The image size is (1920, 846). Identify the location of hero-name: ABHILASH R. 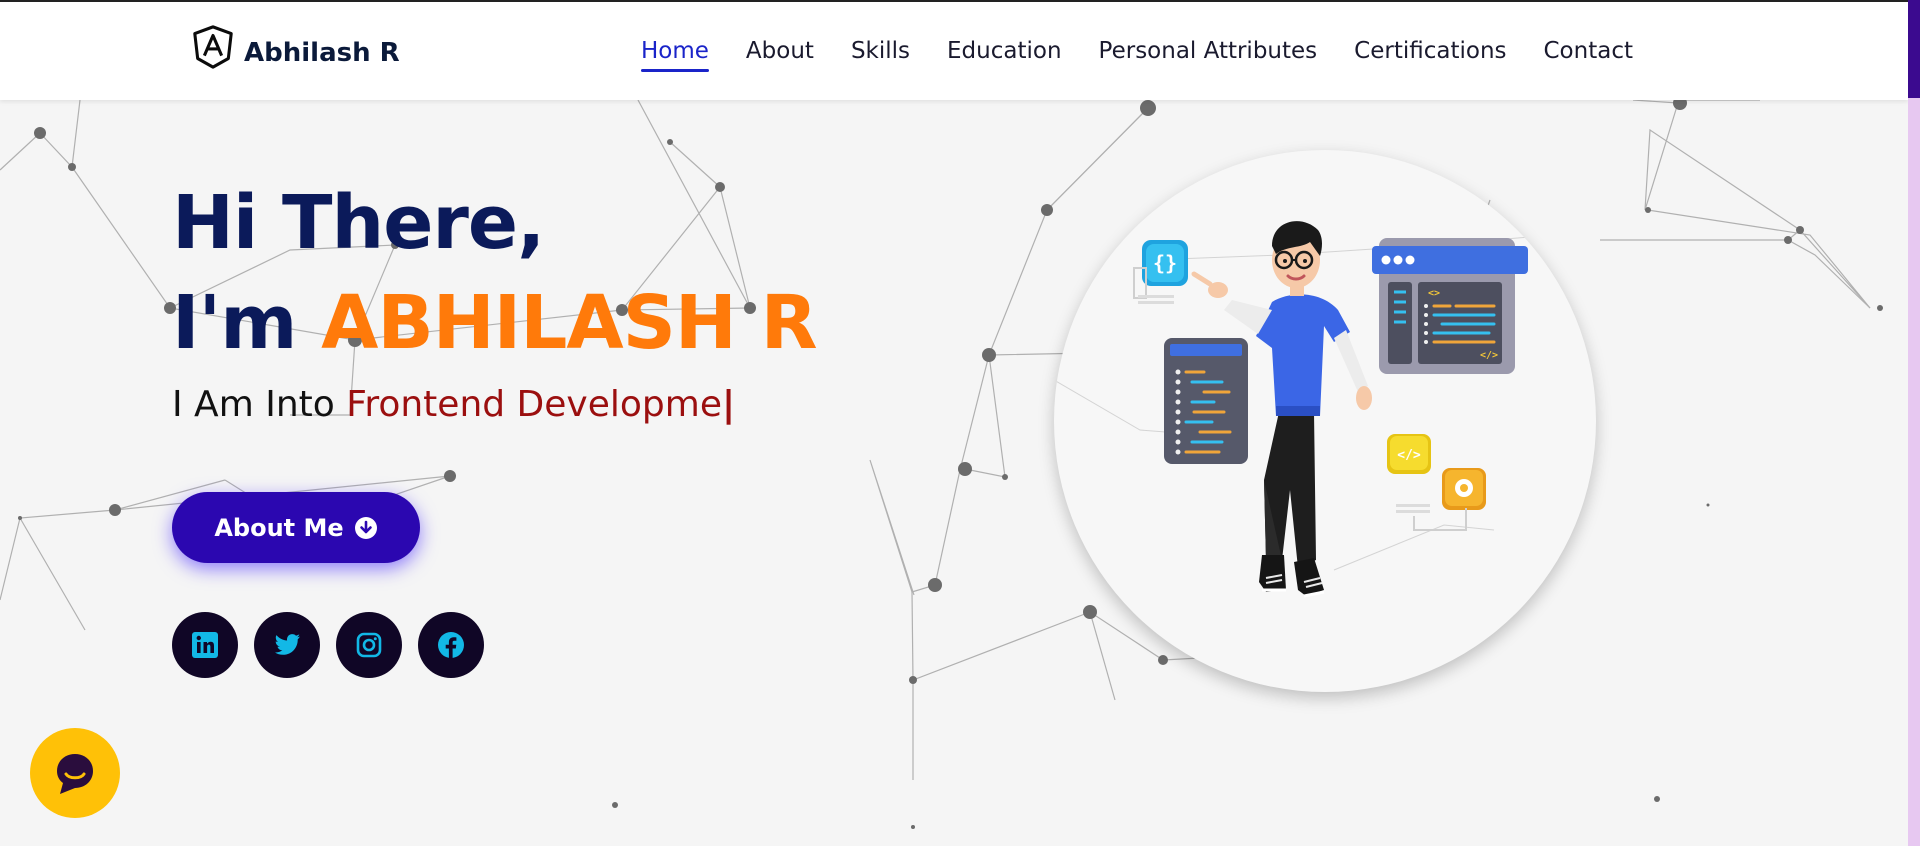
(569, 323).